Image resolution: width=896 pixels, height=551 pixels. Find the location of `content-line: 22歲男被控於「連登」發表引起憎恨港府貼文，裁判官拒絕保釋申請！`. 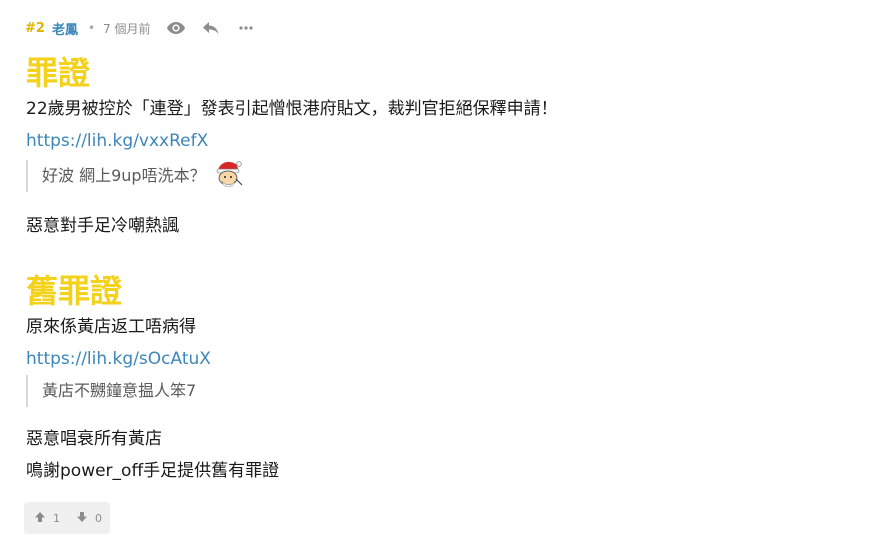

content-line: 22歲男被控於「連登」發表引起憎恨港府貼文，裁判官拒絕保釋申請！ is located at coordinates (292, 109).